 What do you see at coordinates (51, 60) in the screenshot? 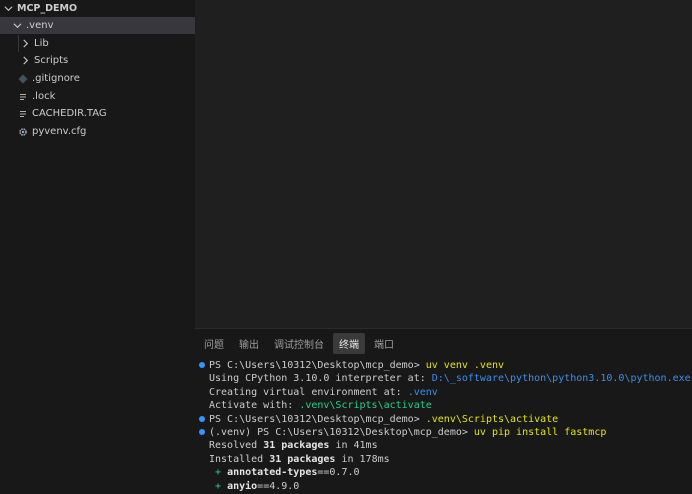
I see `tree-item-label: Scripts` at bounding box center [51, 60].